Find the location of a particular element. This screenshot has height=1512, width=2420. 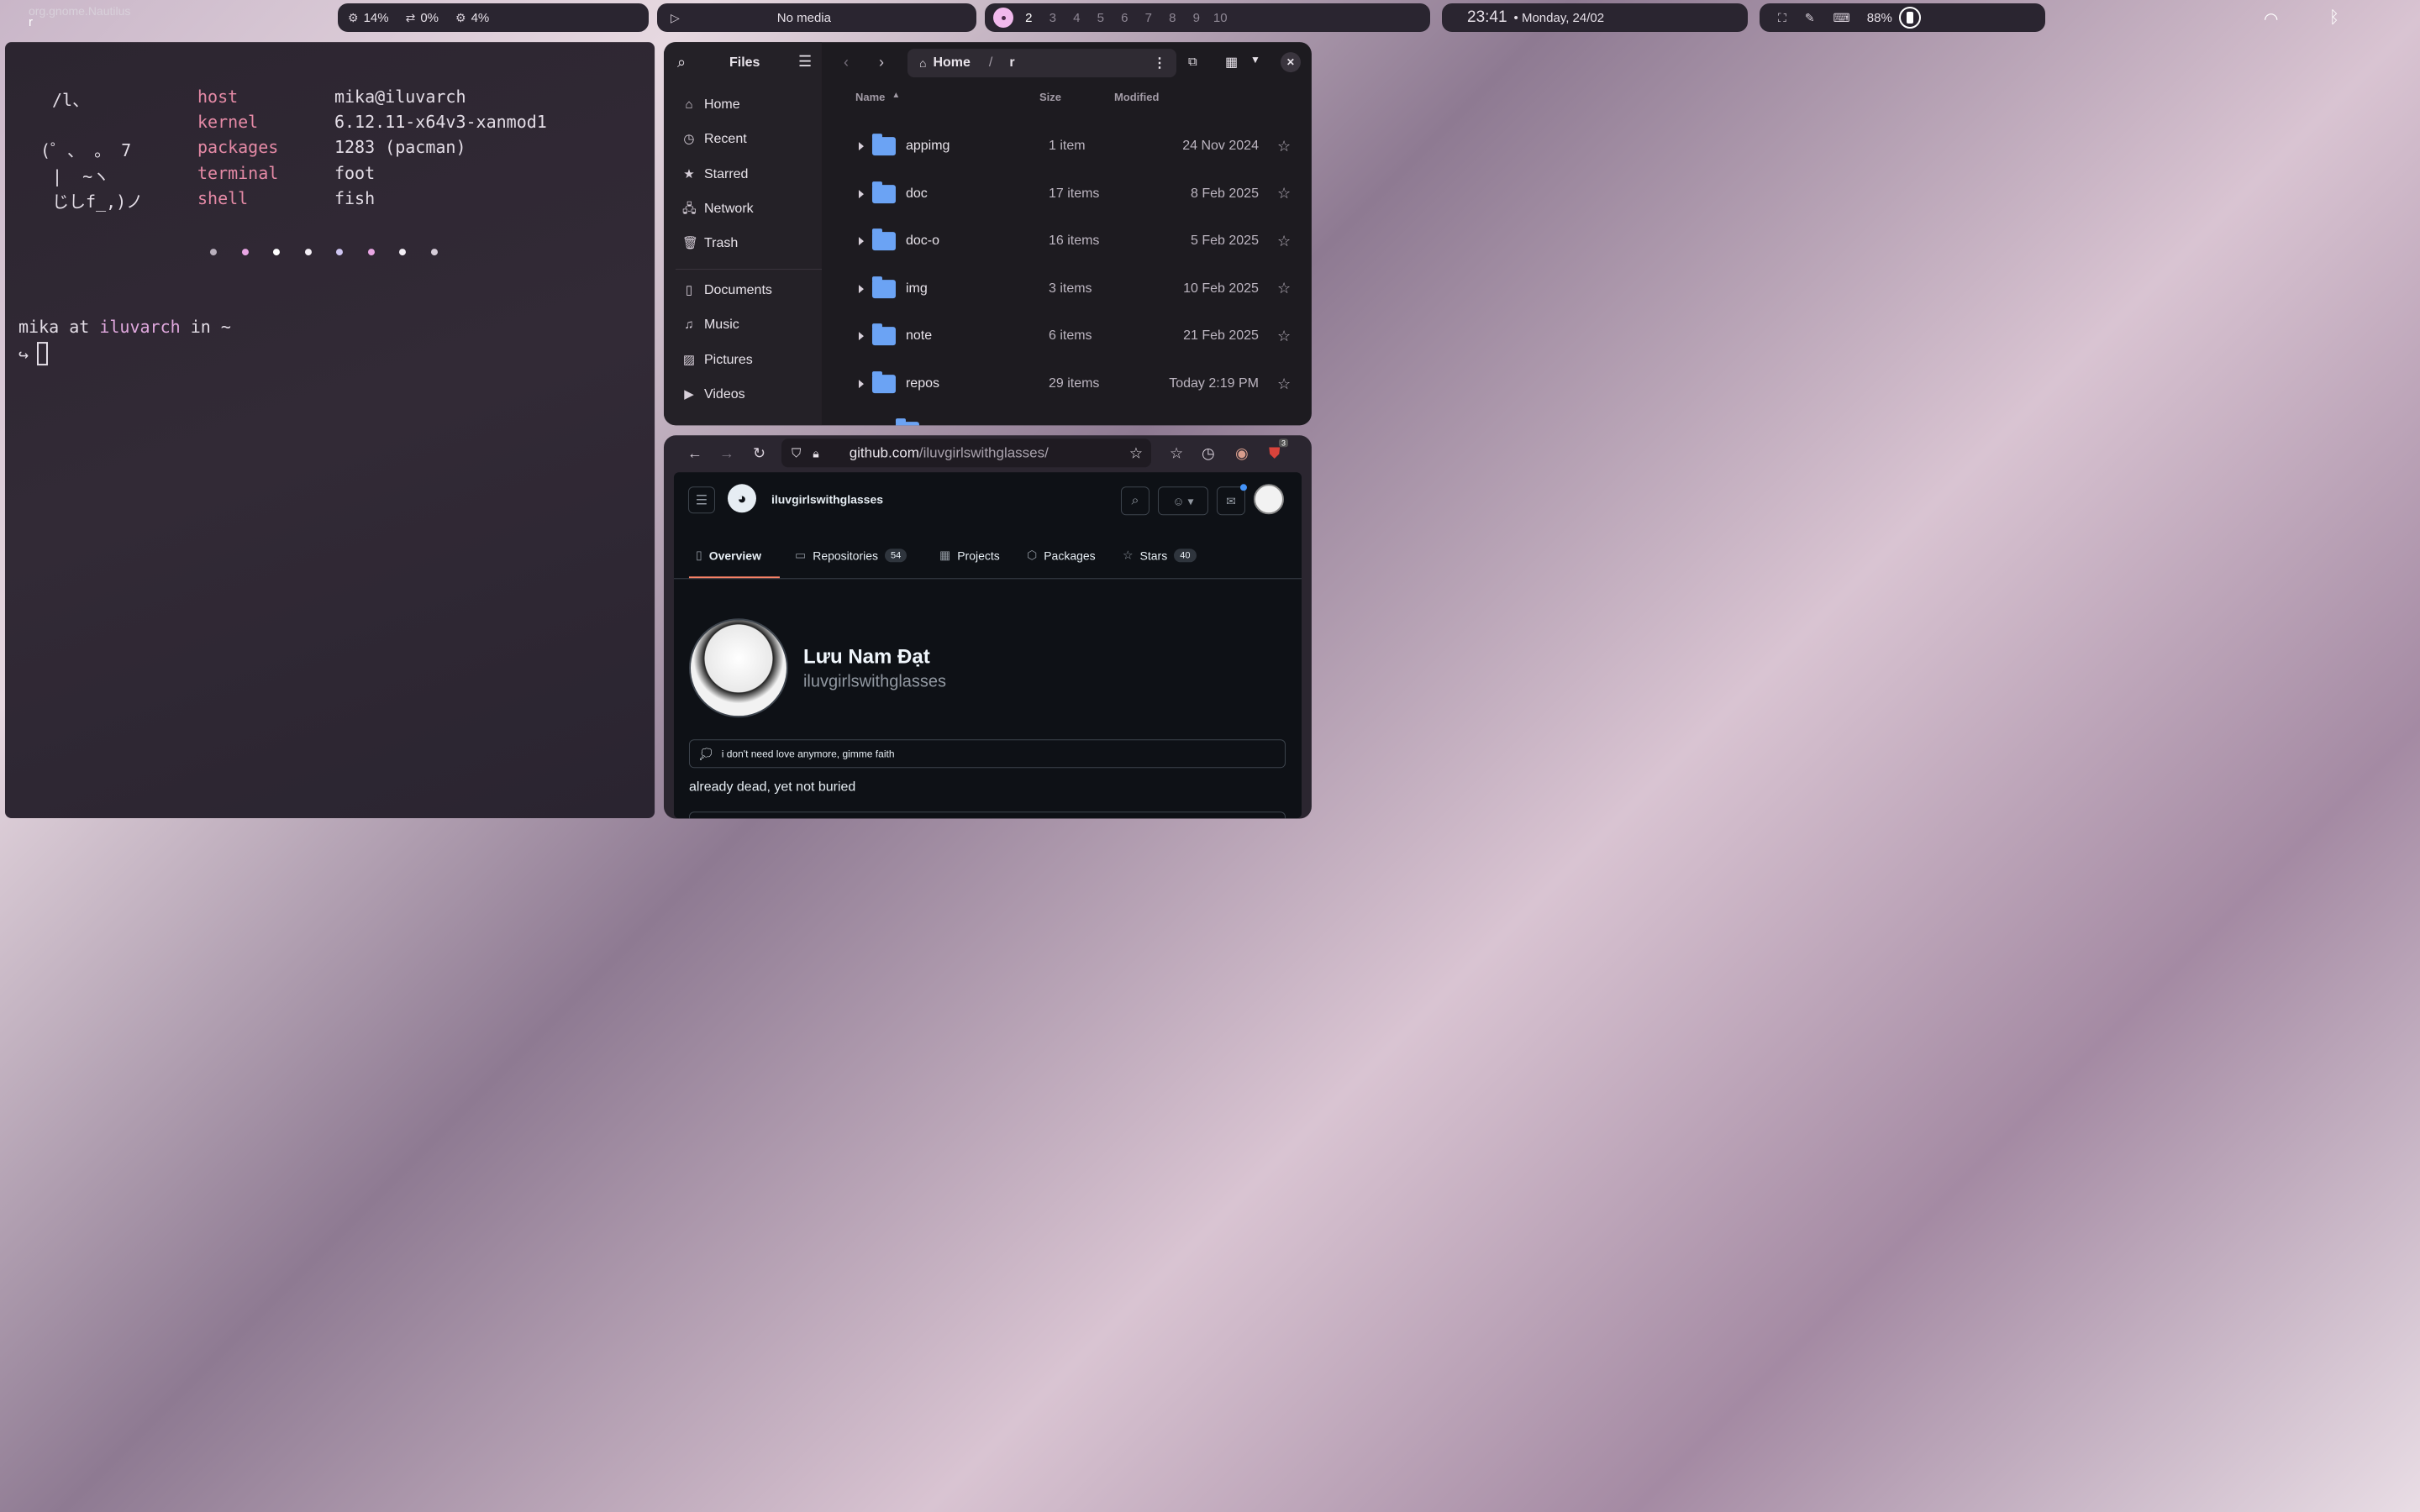

bookmark-star-icon: ☆ is located at coordinates (1136, 453).